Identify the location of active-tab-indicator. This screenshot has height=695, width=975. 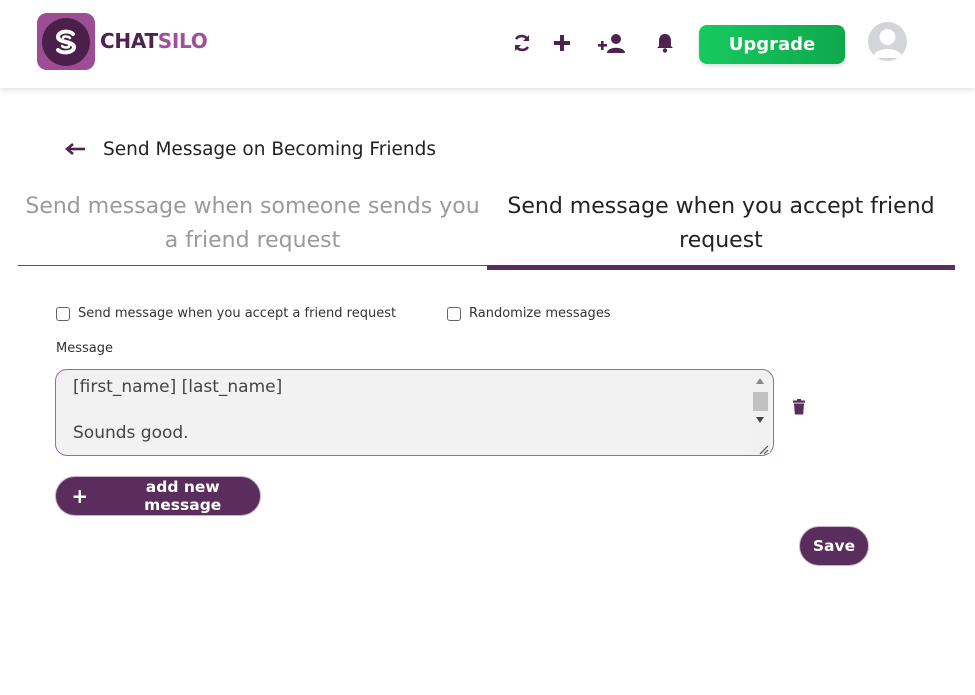
(721, 267).